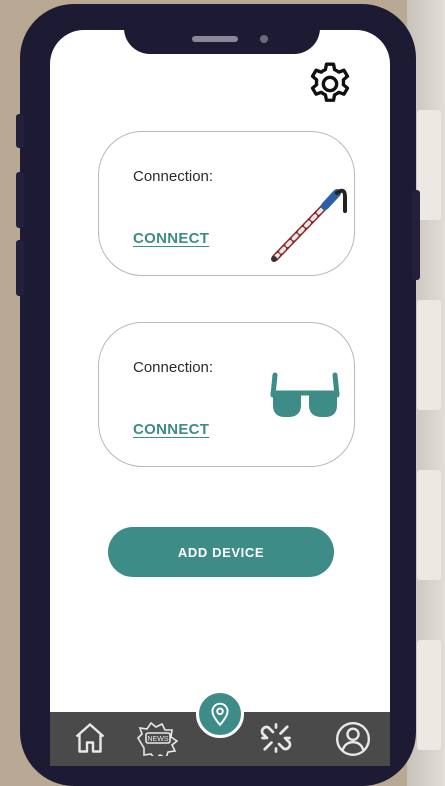 Image resolution: width=445 pixels, height=786 pixels. Describe the element at coordinates (20, 131) in the screenshot. I see `side-button` at that location.